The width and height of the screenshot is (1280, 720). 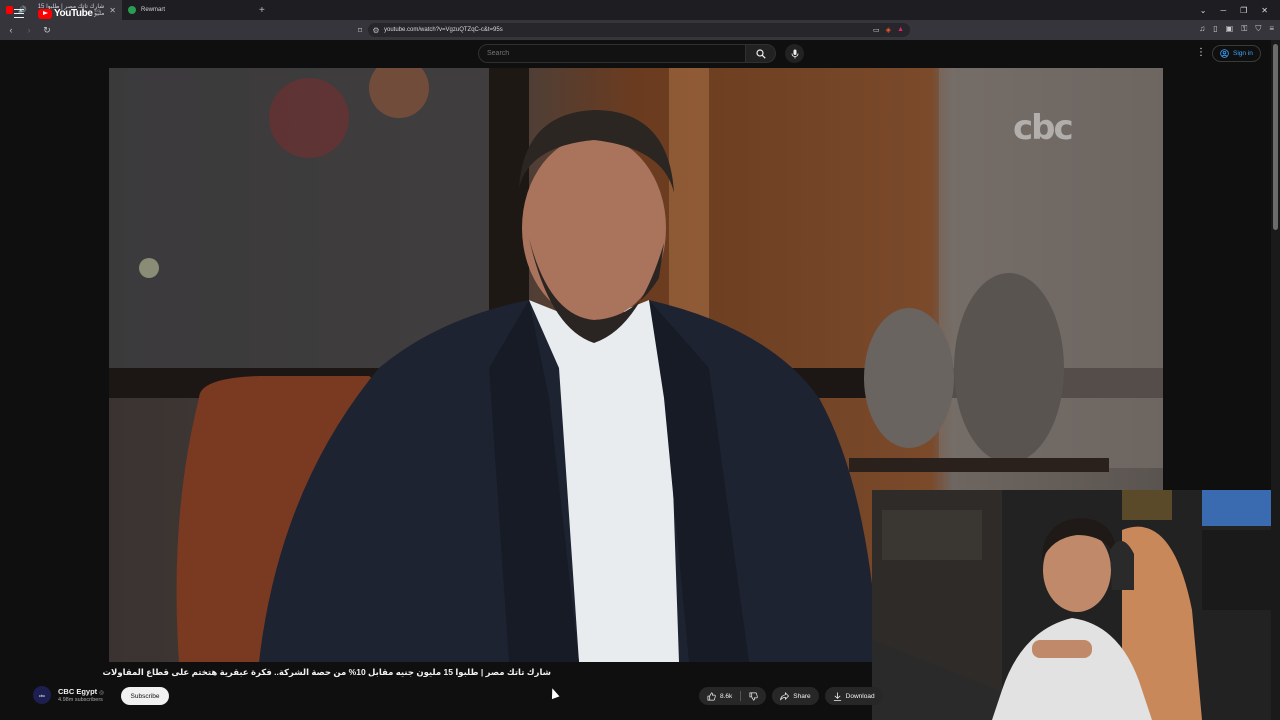 I want to click on verified-badge-icon: ◎, so click(x=102, y=693).